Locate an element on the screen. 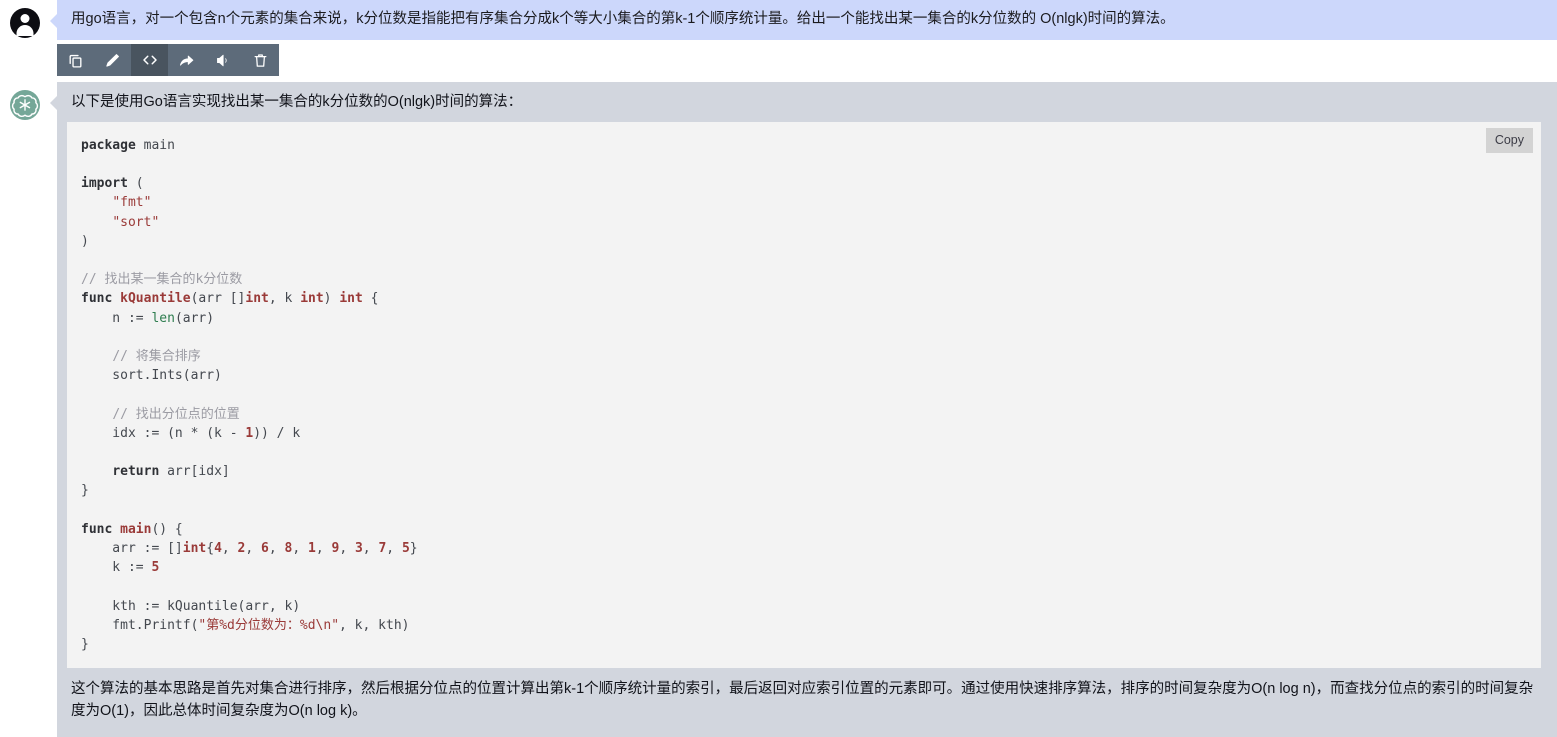 The image size is (1557, 737). code-token: return is located at coordinates (136, 472).